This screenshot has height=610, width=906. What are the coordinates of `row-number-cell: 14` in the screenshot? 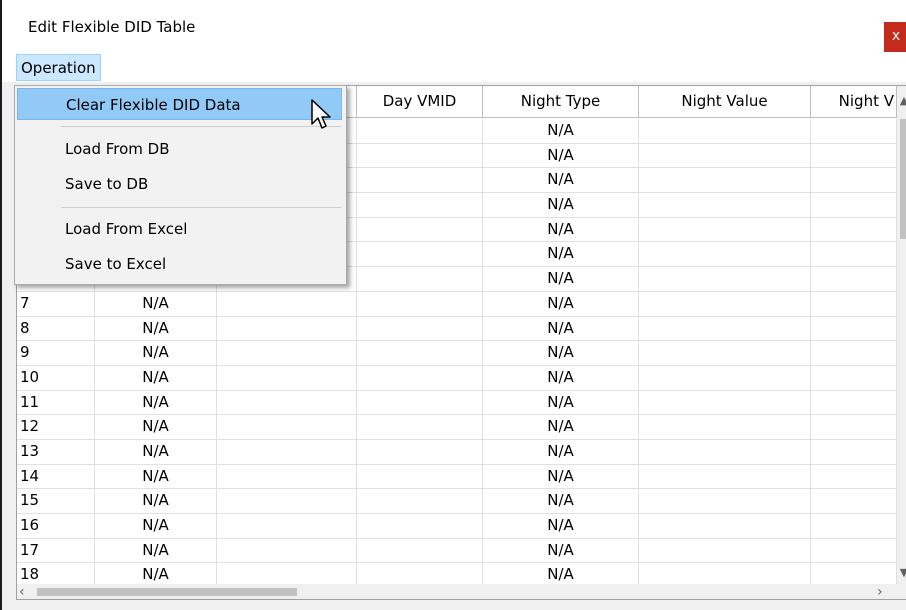 It's located at (56, 477).